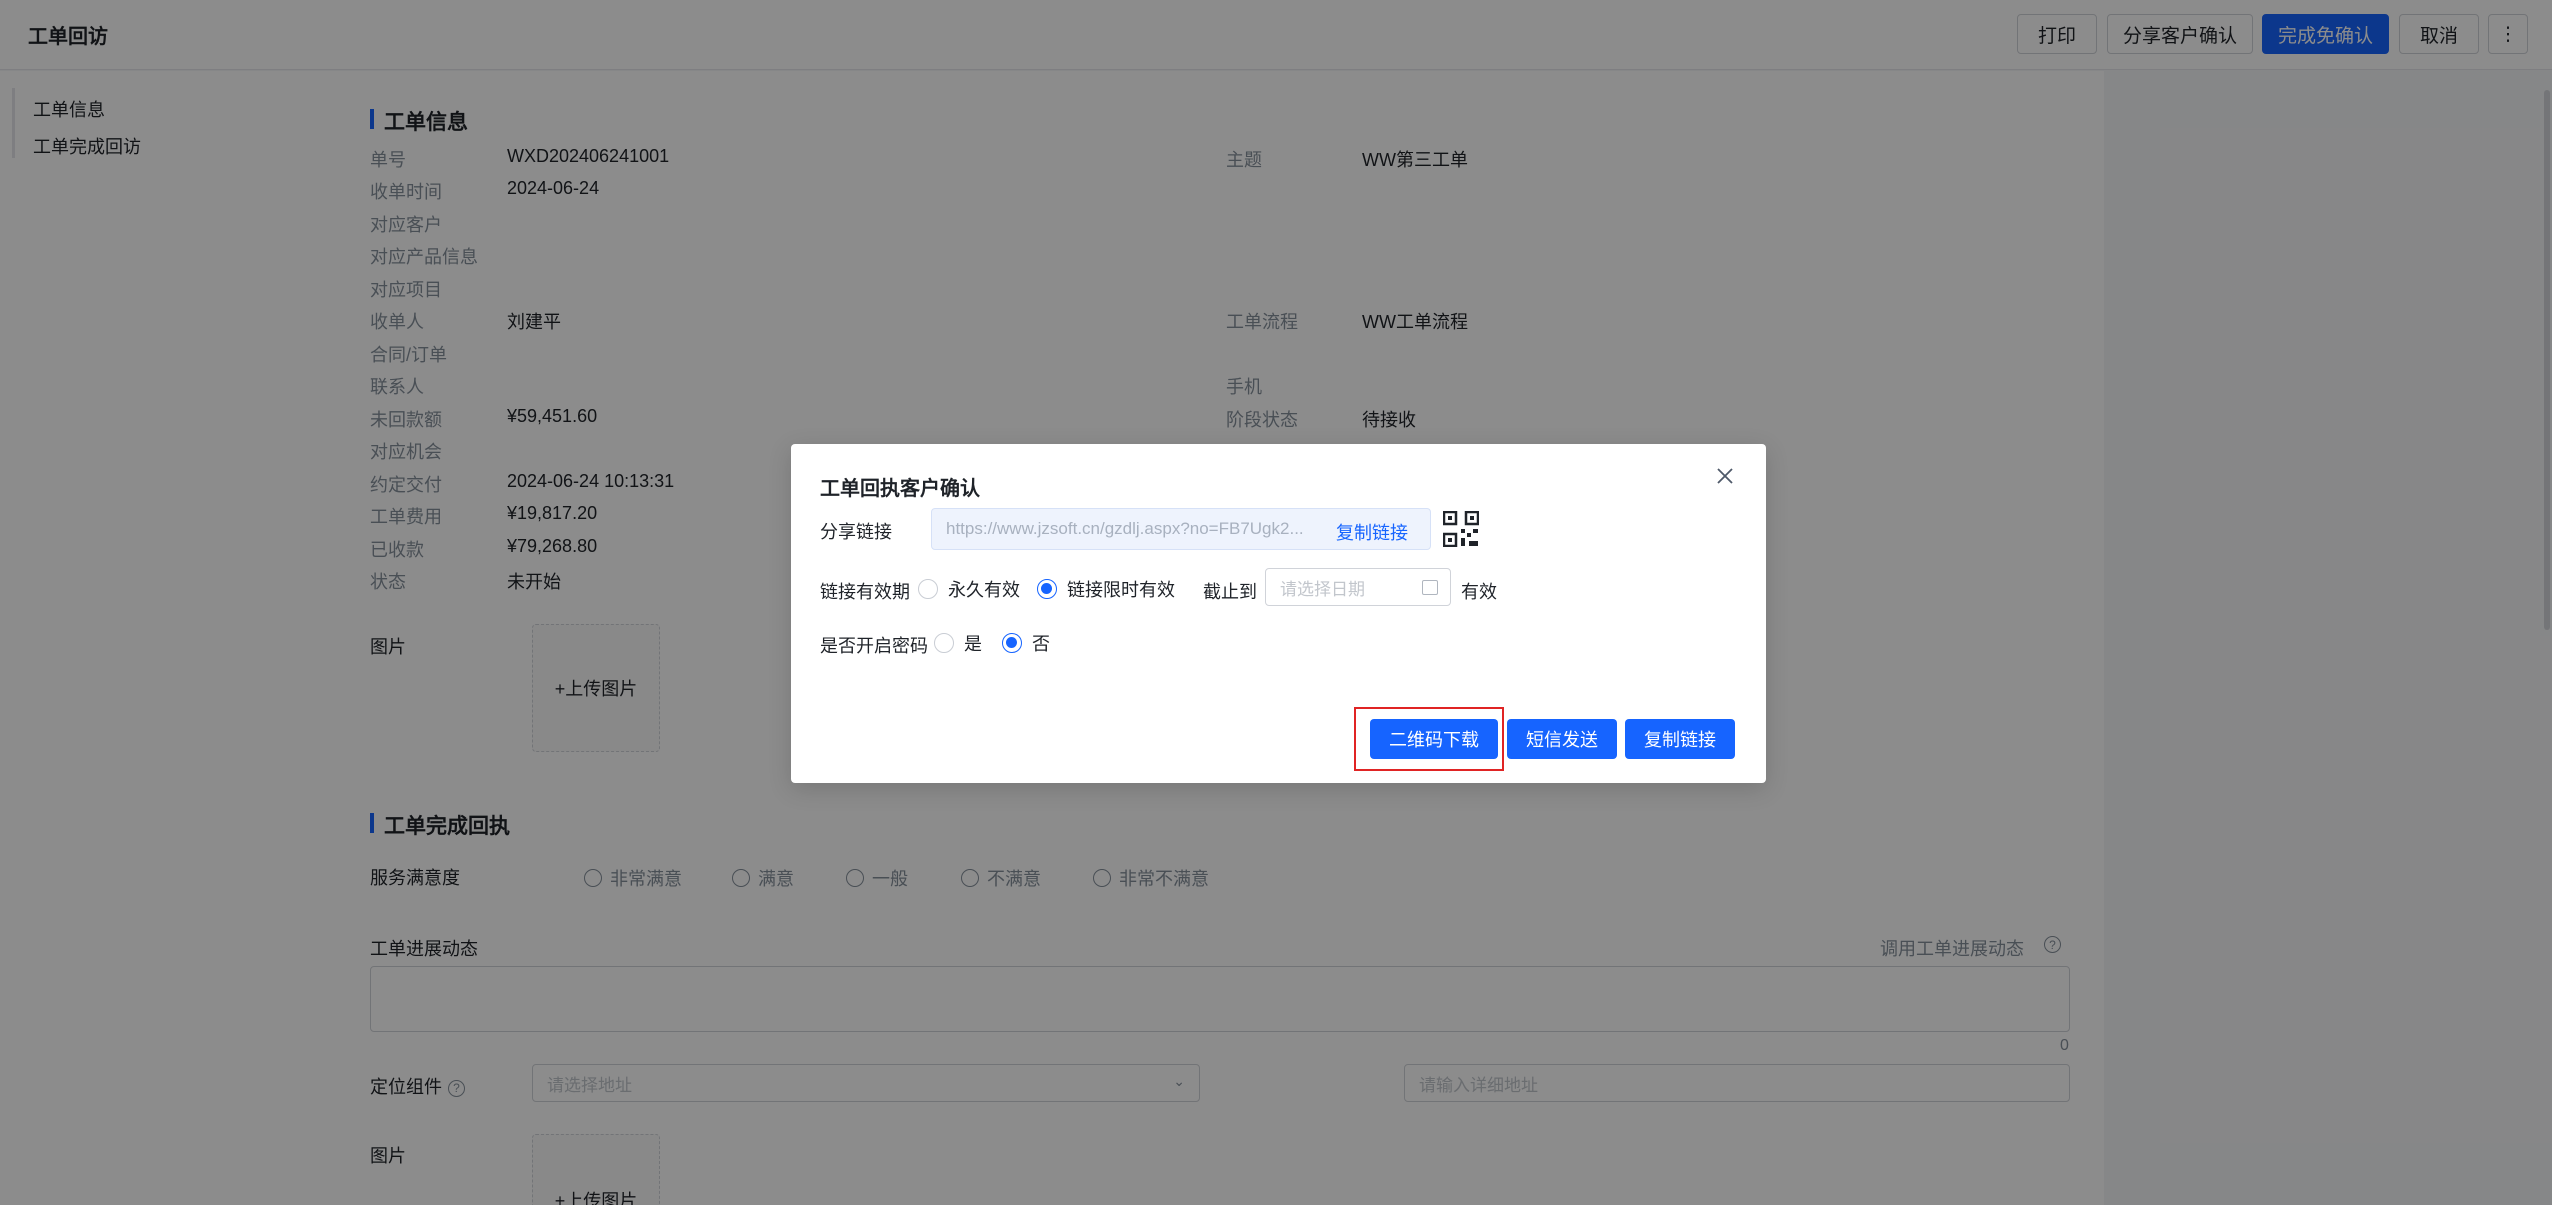 The width and height of the screenshot is (2552, 1205). I want to click on radio-password-yes: 是, so click(958, 643).